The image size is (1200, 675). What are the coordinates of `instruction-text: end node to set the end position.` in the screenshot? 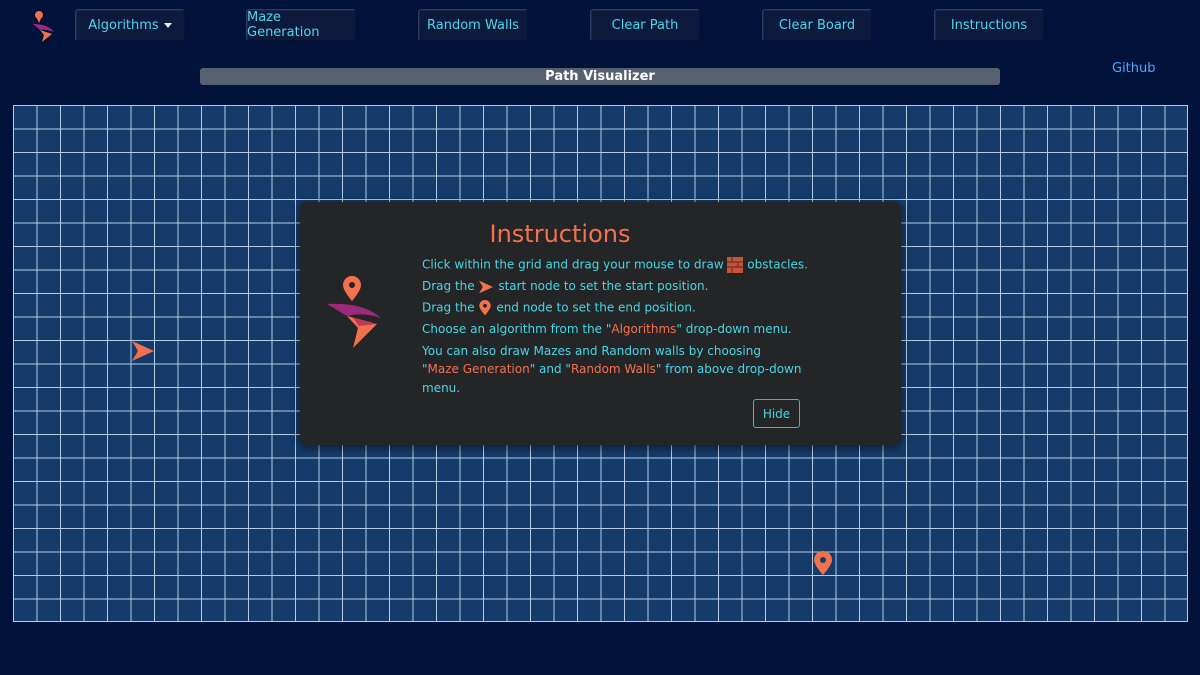 It's located at (596, 307).